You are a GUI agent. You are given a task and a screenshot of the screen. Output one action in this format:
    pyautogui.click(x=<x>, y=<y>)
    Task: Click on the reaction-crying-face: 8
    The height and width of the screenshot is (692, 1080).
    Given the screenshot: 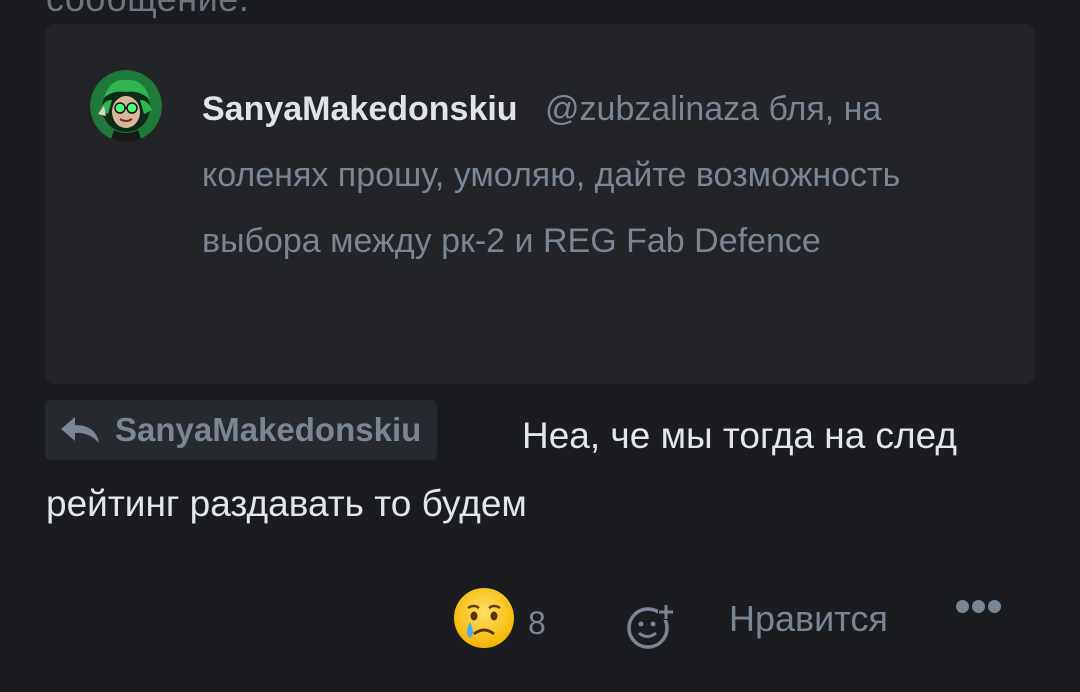 What is the action you would take?
    pyautogui.click(x=499, y=618)
    